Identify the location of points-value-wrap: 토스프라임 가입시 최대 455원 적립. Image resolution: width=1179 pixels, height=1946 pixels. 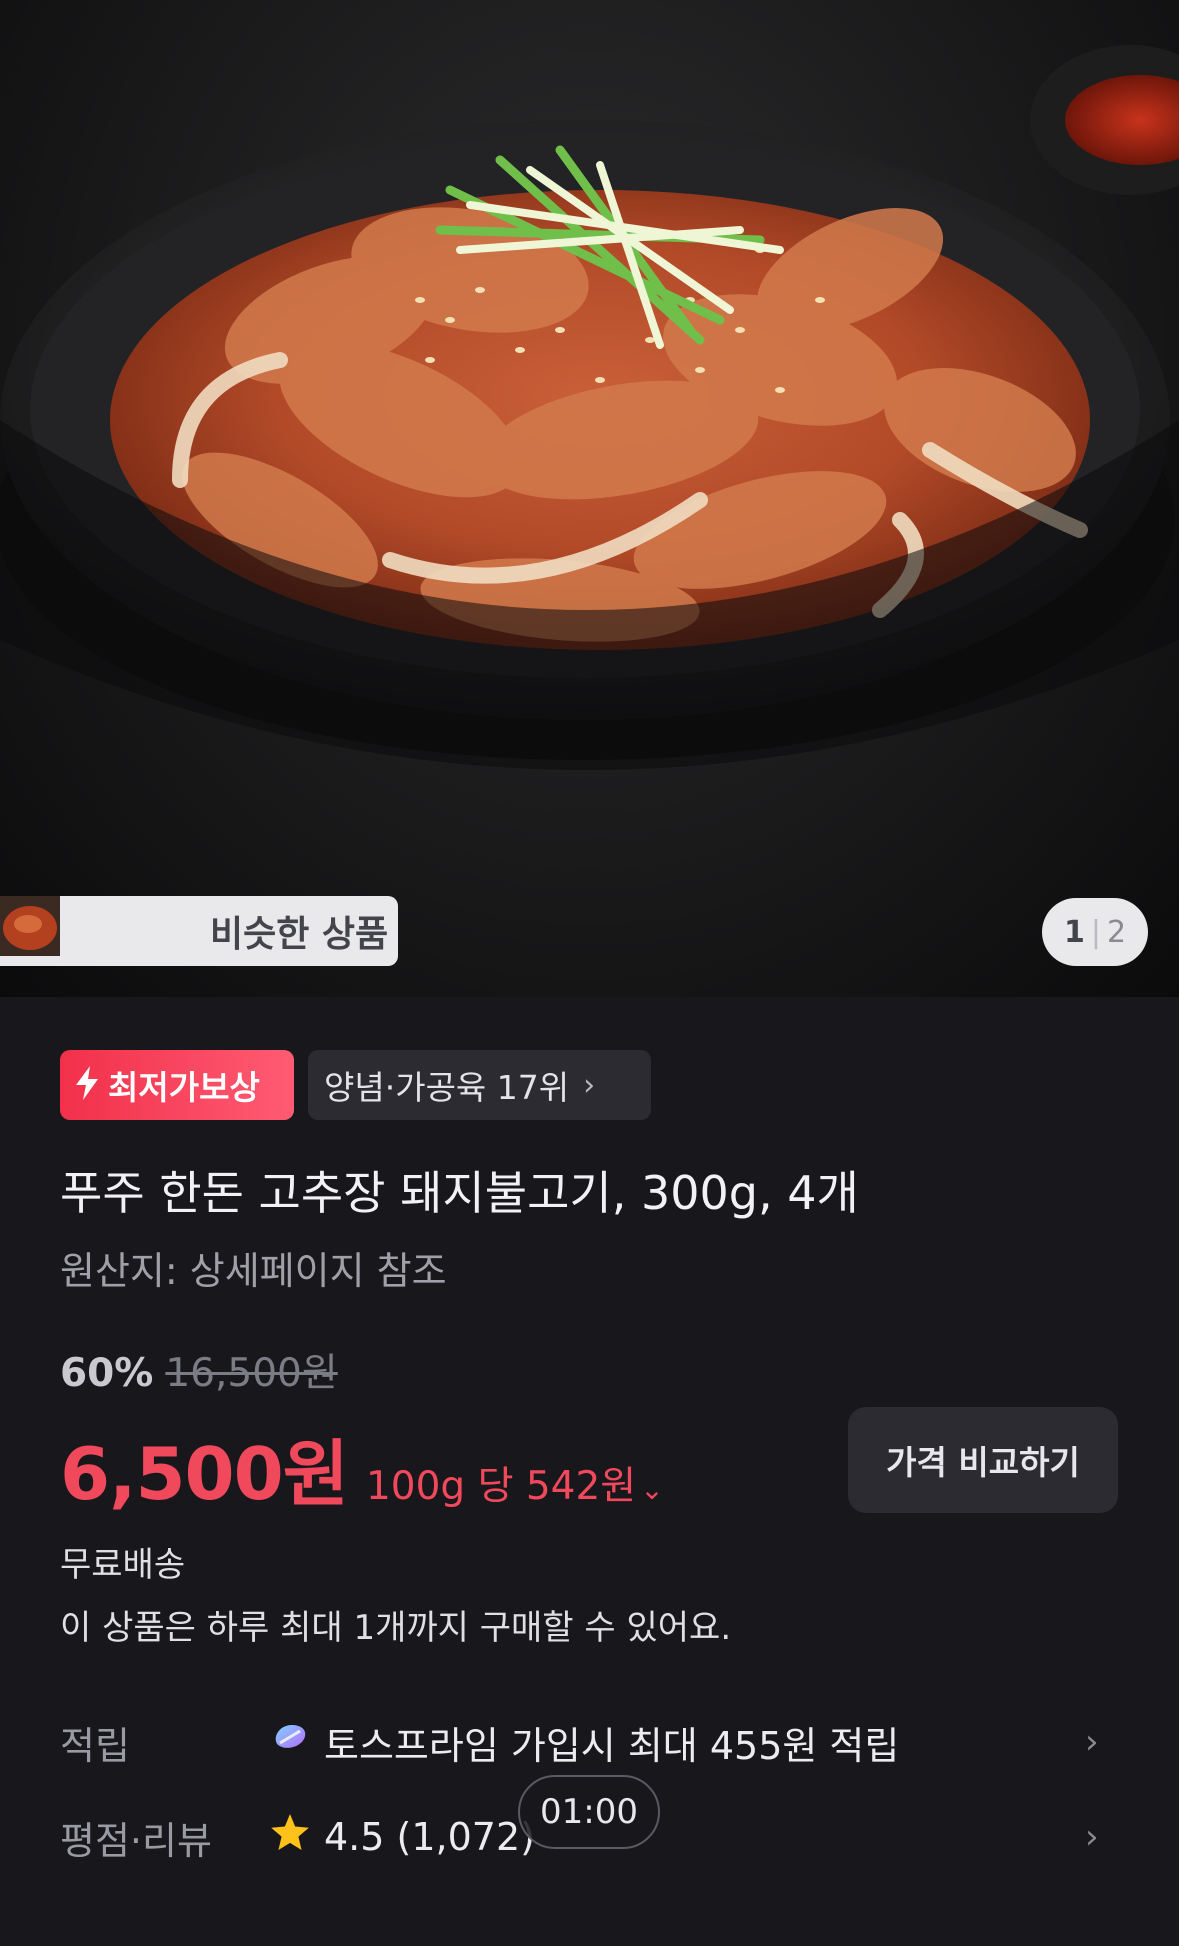
(584, 1742).